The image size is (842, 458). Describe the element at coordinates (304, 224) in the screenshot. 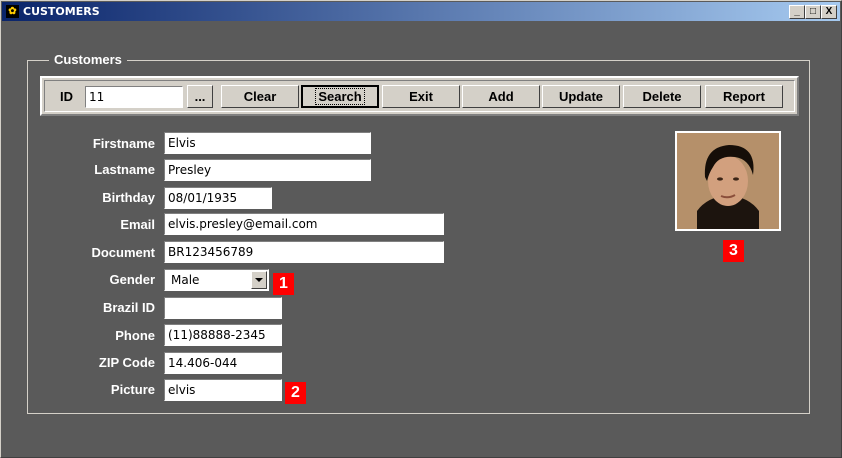

I see `email-field: elvis.presley@email.com` at that location.